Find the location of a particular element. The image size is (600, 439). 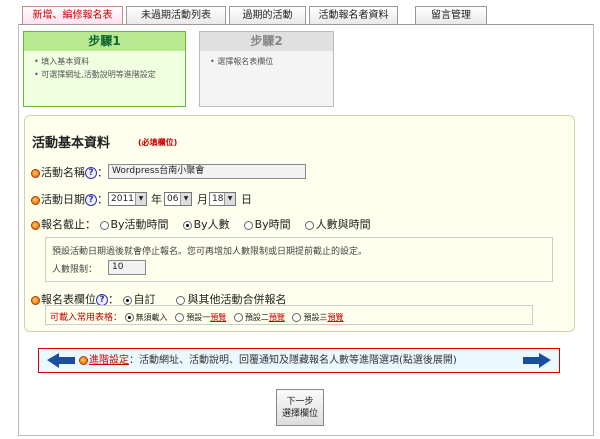

event-name-input: Wordpress台南小聚會 is located at coordinates (207, 171).